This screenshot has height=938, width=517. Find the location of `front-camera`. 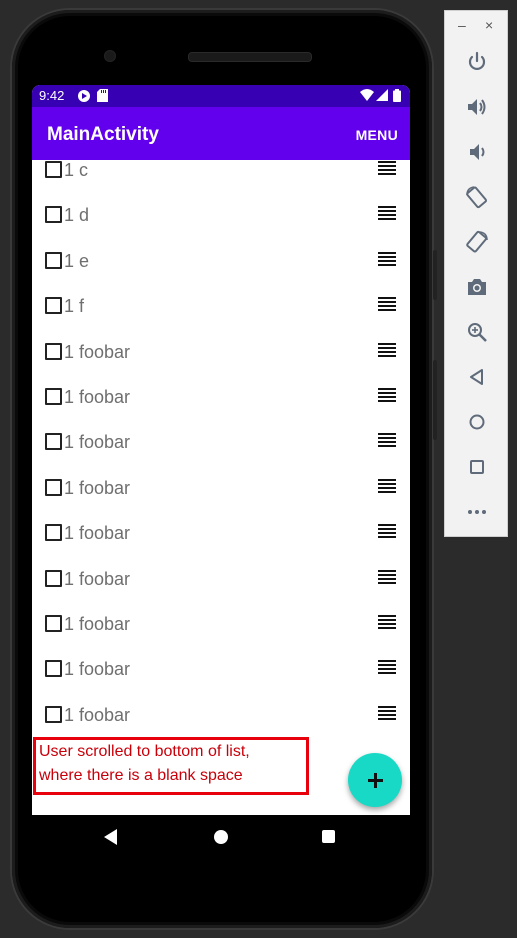

front-camera is located at coordinates (110, 56).